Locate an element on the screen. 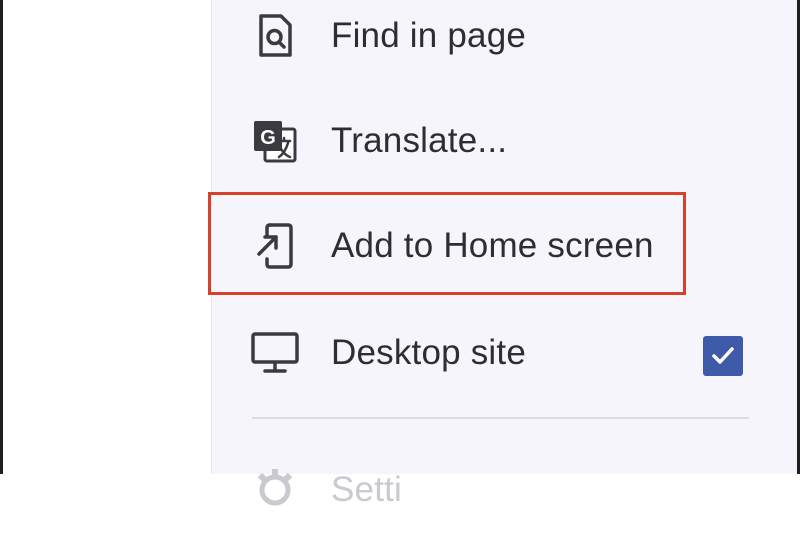 The height and width of the screenshot is (542, 800). menu-item-desktop-site: Desktop site is located at coordinates (505, 353).